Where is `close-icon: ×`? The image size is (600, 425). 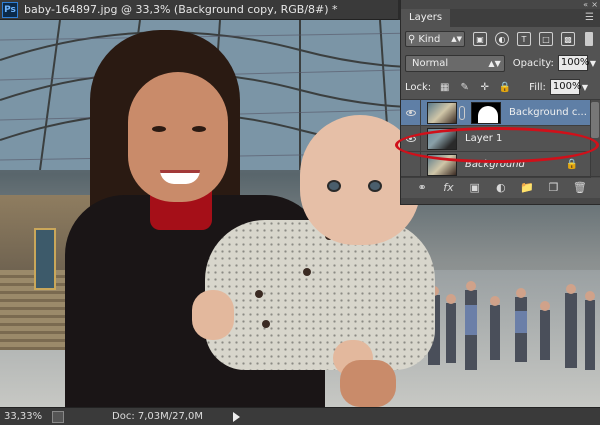
close-icon: × is located at coordinates (594, 4).